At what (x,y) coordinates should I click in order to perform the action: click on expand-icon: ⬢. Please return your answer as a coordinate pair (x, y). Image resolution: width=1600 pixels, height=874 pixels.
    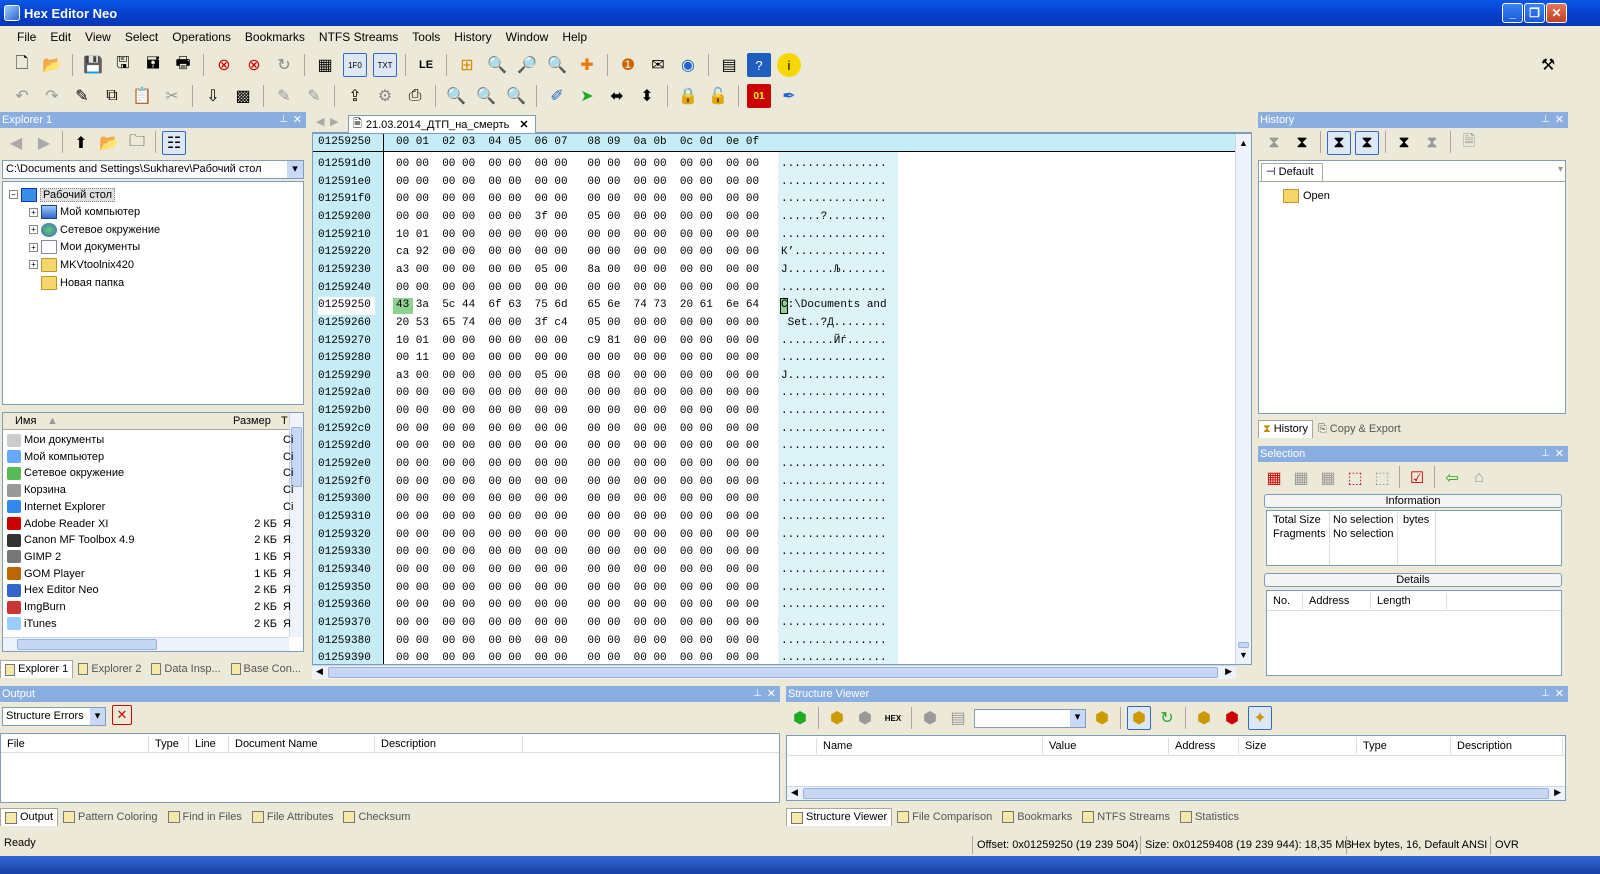
    Looking at the image, I should click on (930, 718).